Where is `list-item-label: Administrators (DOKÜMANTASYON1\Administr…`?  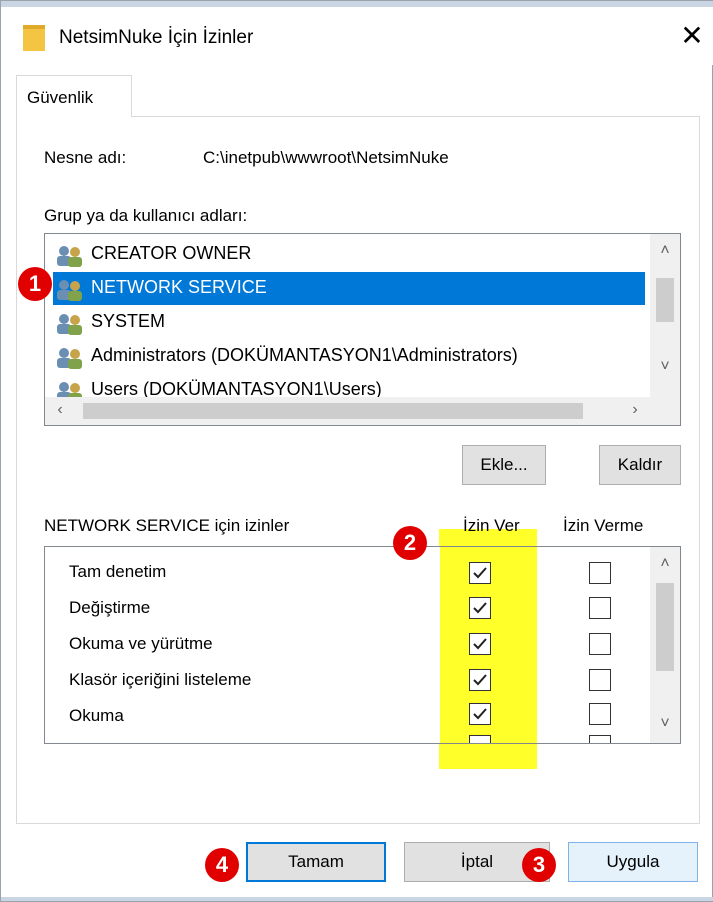
list-item-label: Administrators (DOKÜMANTASYON1\Administr… is located at coordinates (304, 355).